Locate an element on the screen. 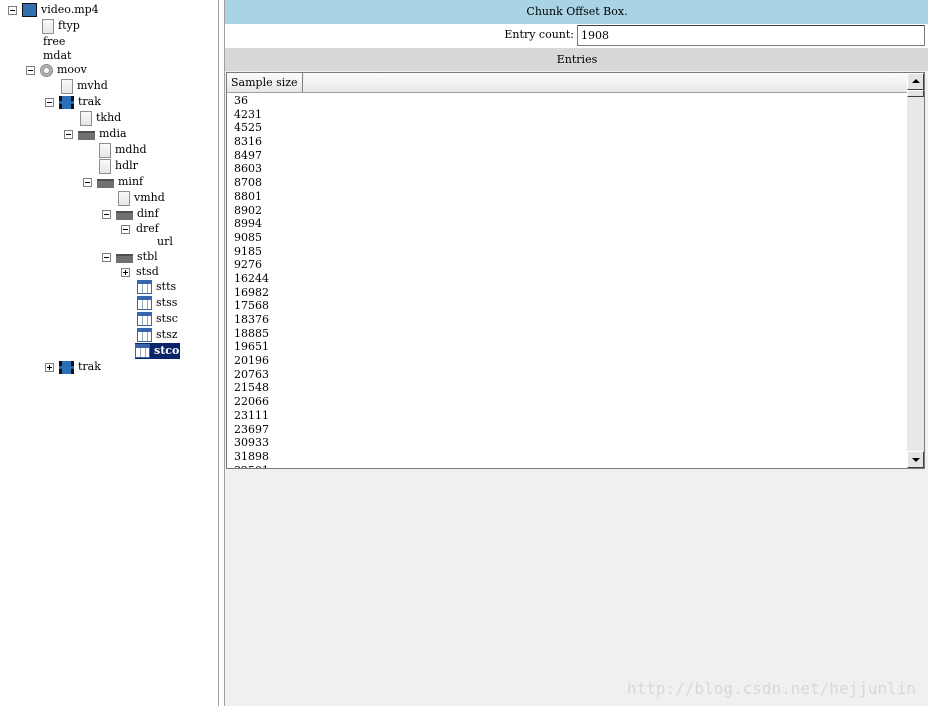  table-row: 32501 is located at coordinates (251, 466).